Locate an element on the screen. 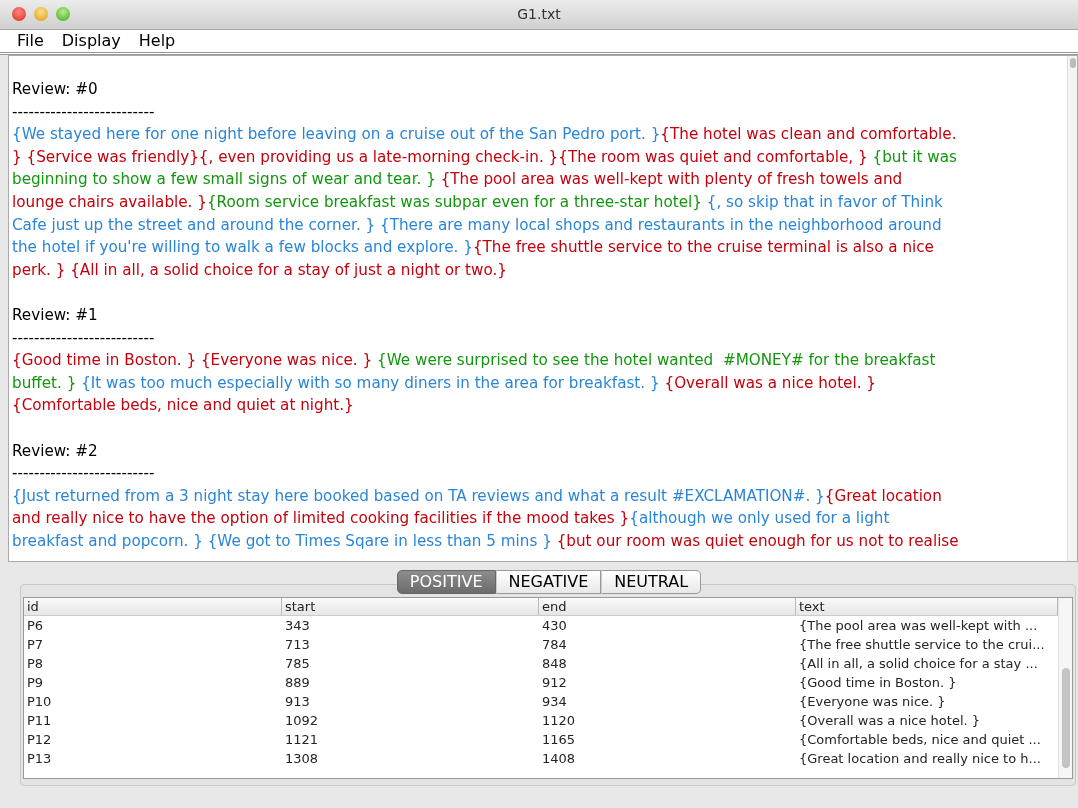 The width and height of the screenshot is (1078, 808). table-cell-text: 785 is located at coordinates (297, 664).